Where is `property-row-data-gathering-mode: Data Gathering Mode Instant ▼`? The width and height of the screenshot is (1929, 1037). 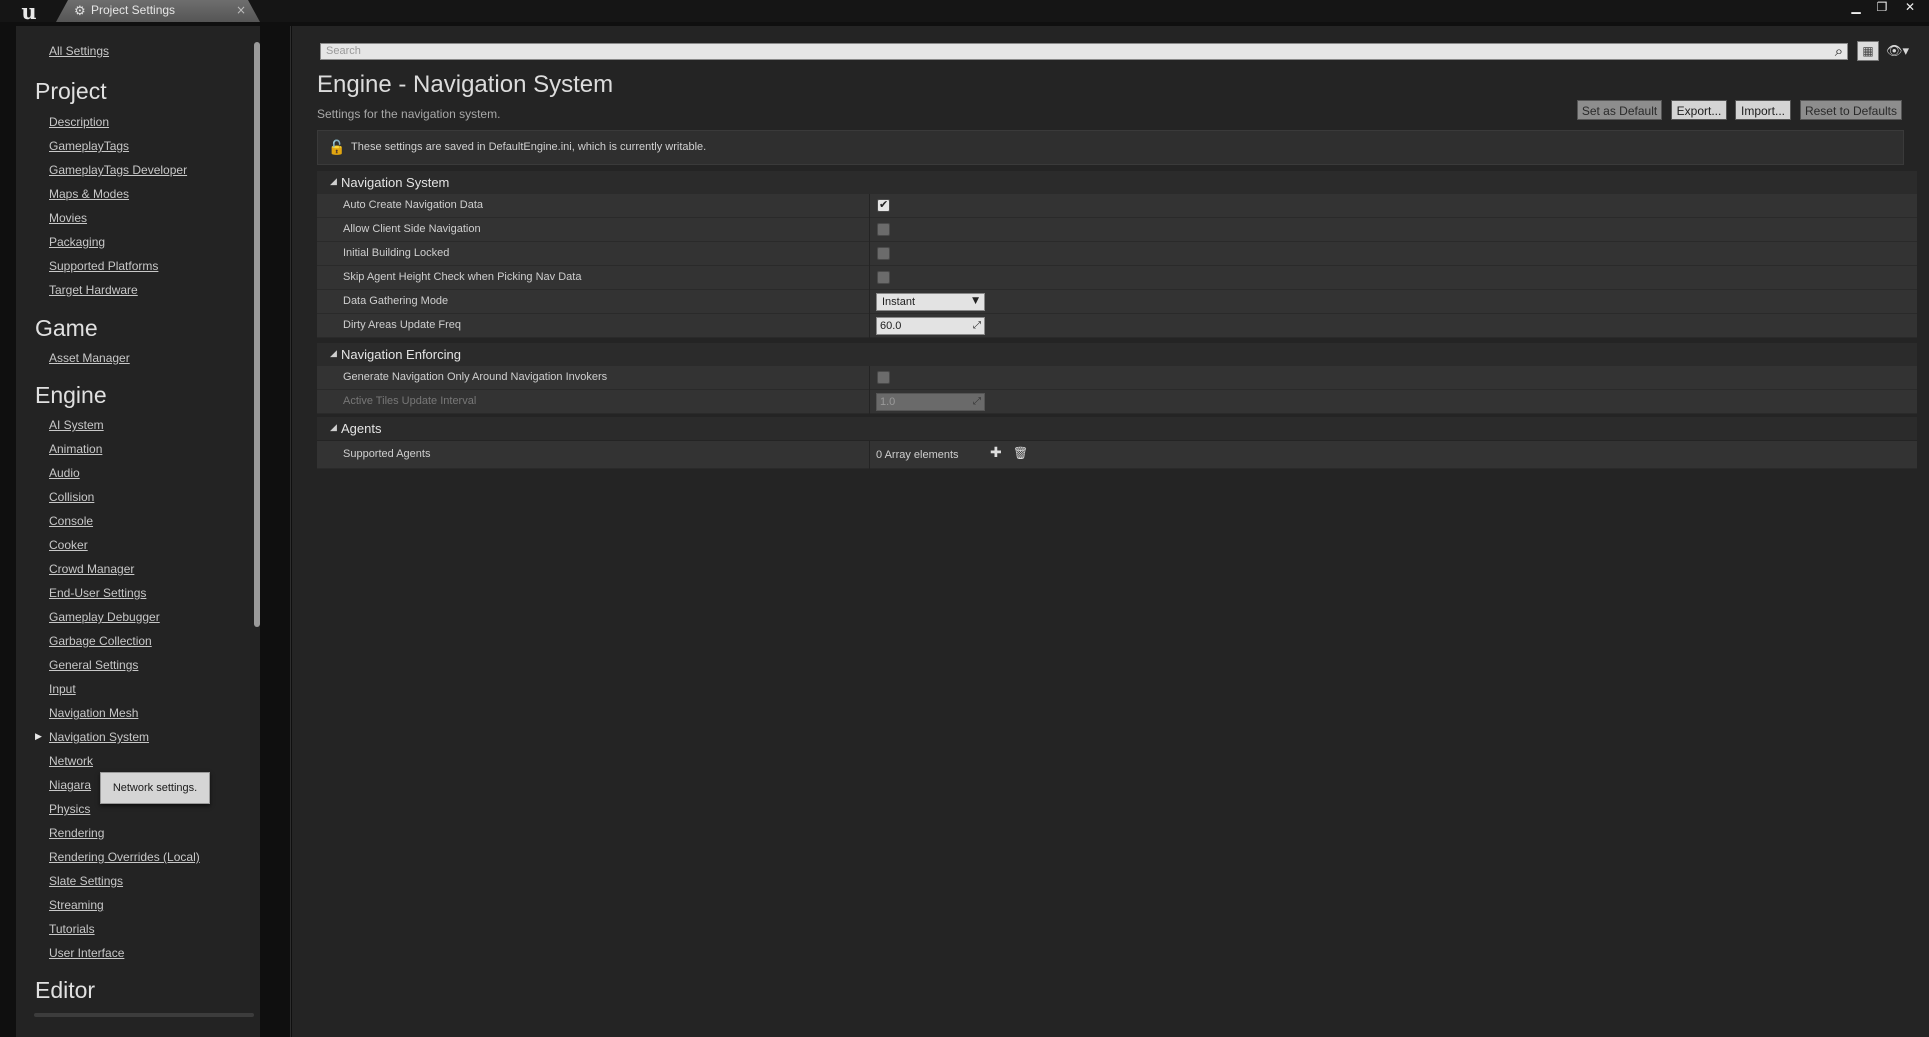
property-row-data-gathering-mode: Data Gathering Mode Instant ▼ is located at coordinates (1117, 302).